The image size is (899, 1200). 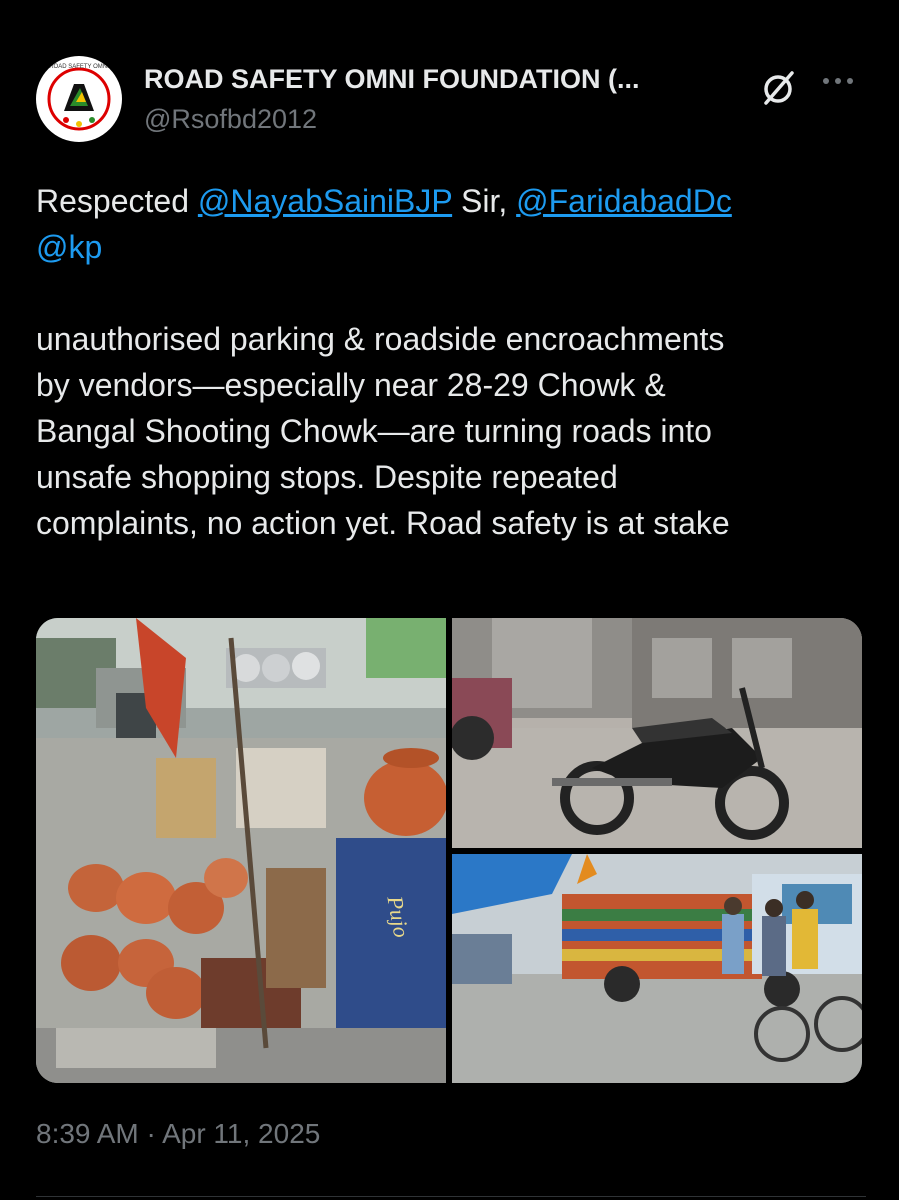 I want to click on mention-link: @kp, so click(x=69, y=247).